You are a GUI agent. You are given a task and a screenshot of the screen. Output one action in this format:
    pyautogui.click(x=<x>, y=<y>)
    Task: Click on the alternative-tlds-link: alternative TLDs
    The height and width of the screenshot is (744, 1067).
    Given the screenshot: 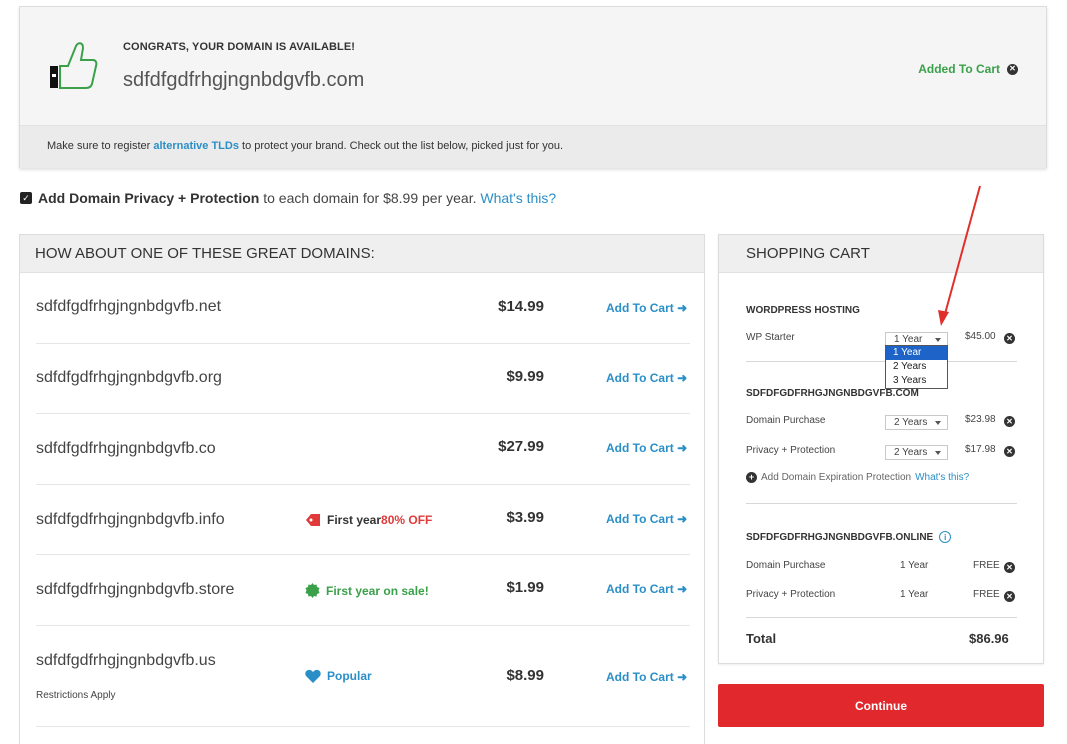 What is the action you would take?
    pyautogui.click(x=196, y=146)
    